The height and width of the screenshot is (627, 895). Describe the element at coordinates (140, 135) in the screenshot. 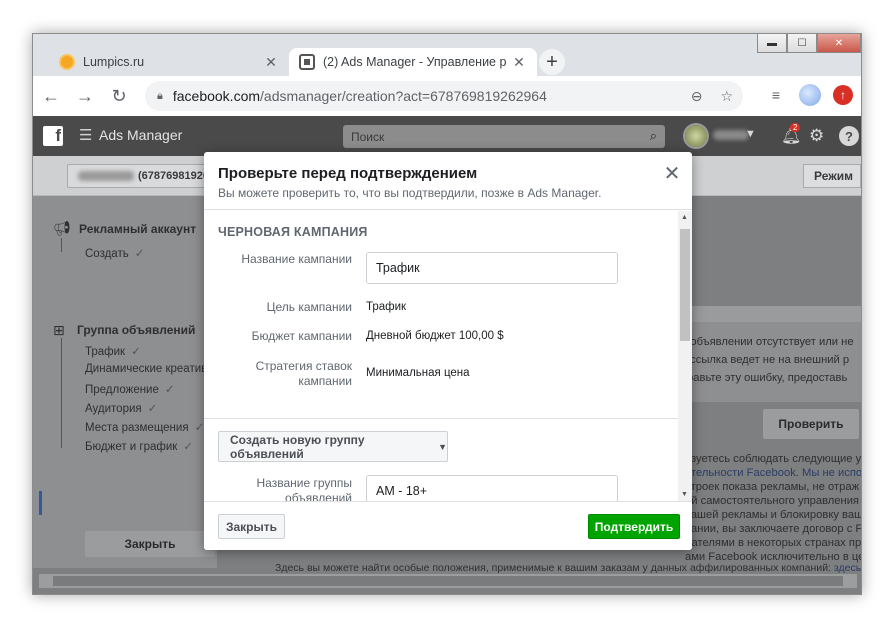

I see `app-title: Ads Manager` at that location.